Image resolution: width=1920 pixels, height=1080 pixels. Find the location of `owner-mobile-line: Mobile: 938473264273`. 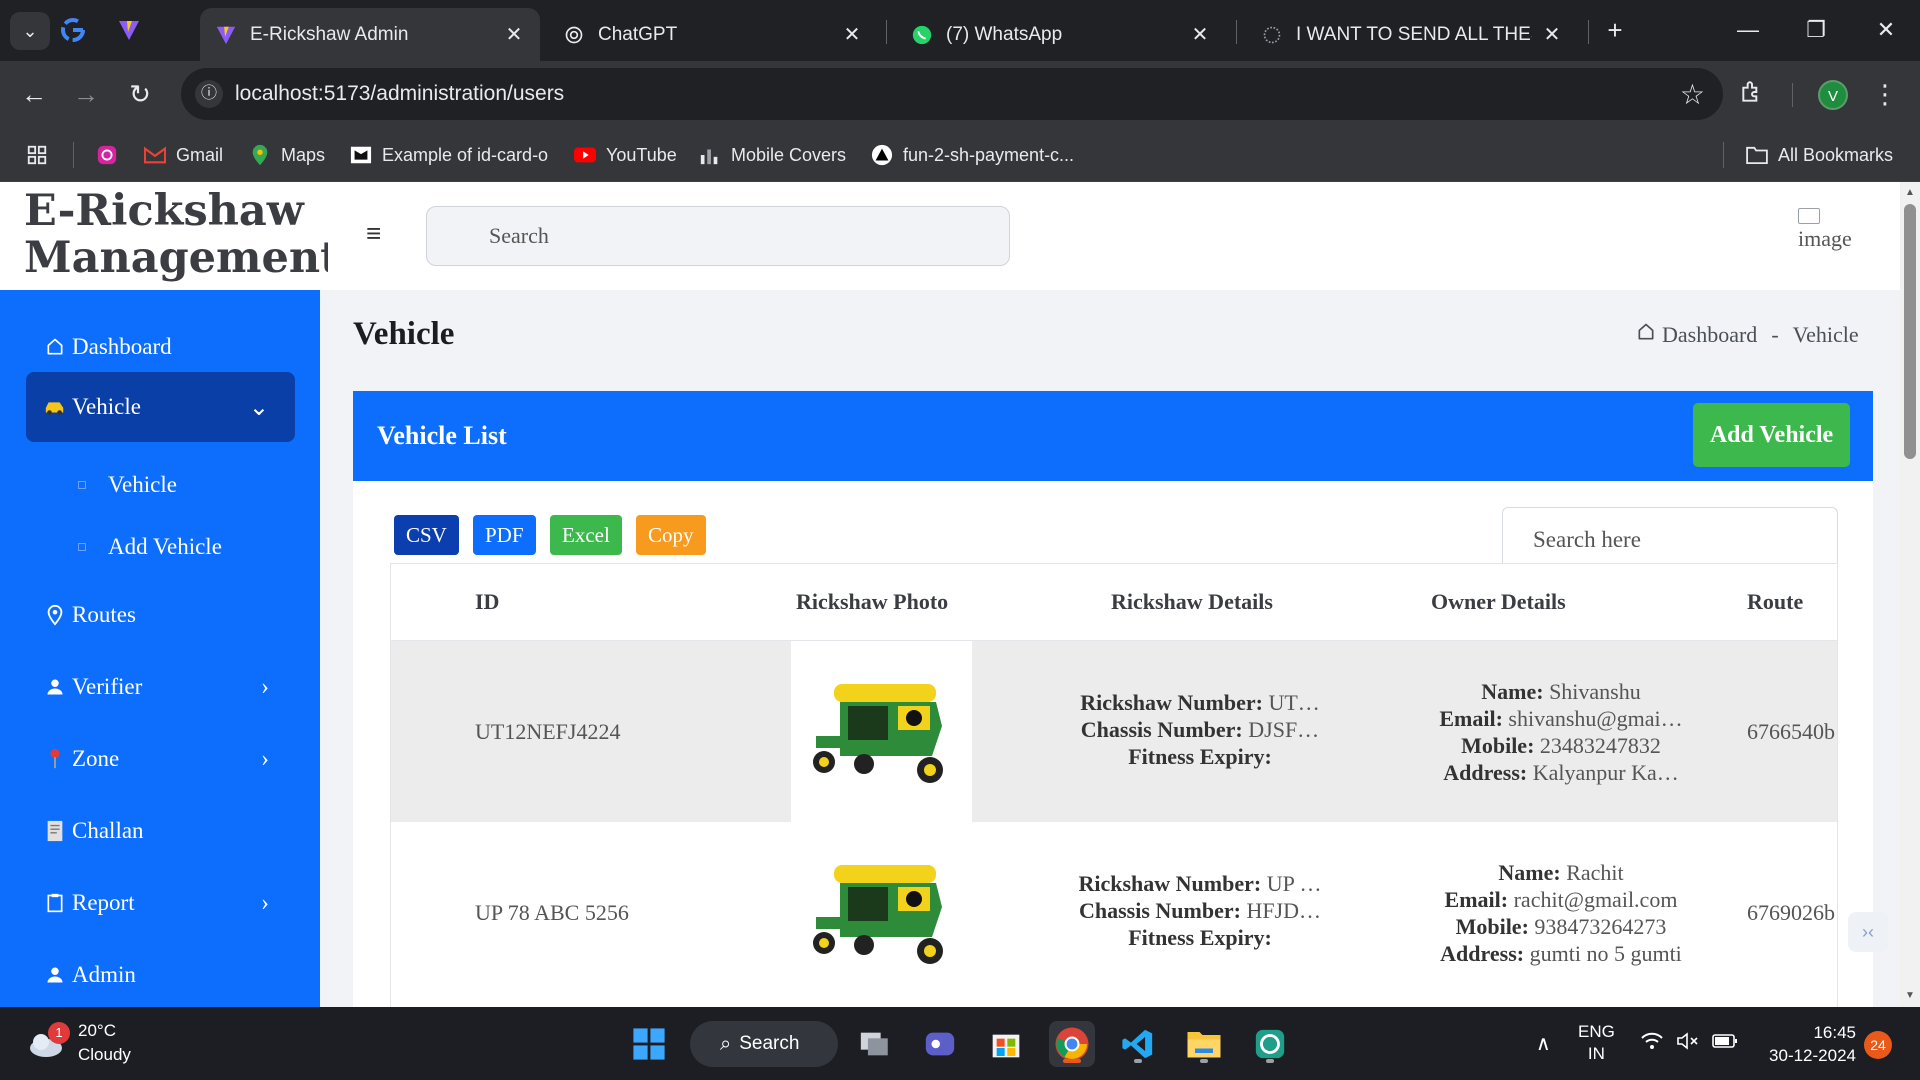

owner-mobile-line: Mobile: 938473264273 is located at coordinates (1561, 926).